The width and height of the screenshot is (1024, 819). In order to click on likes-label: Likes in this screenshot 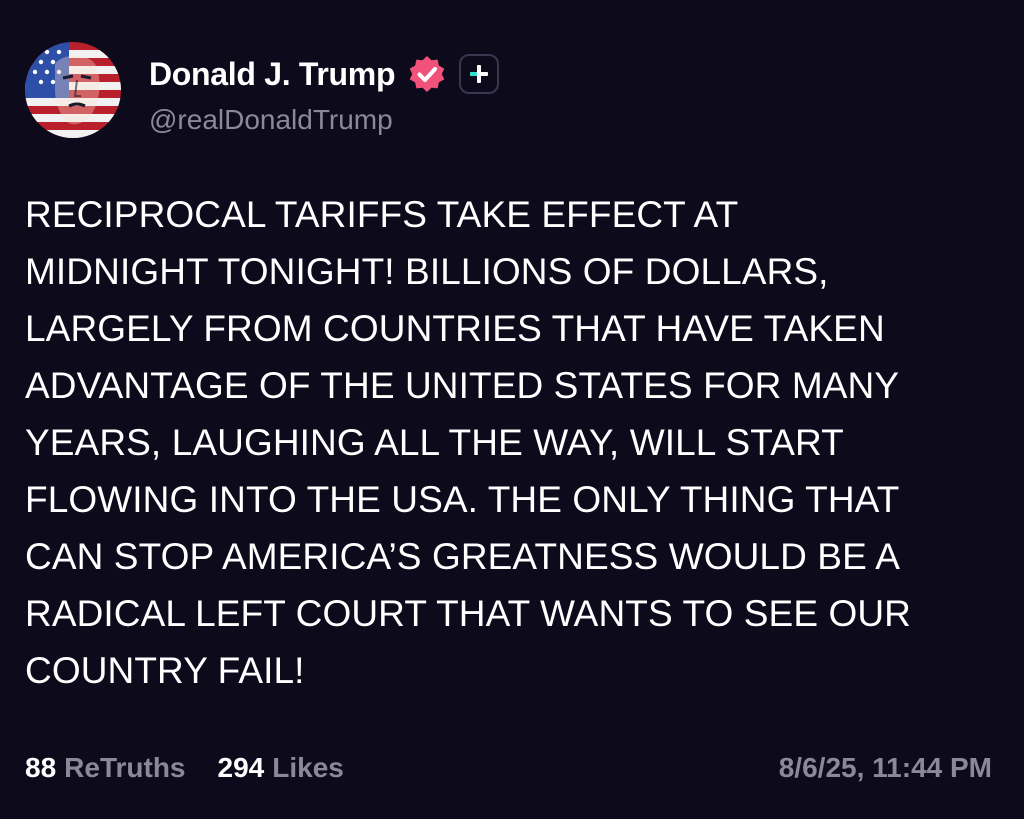, I will do `click(308, 767)`.